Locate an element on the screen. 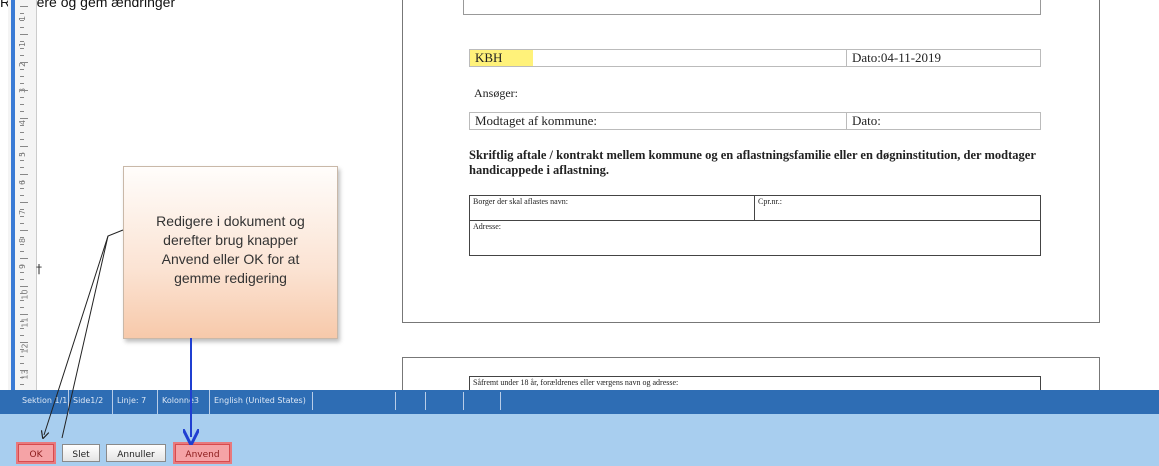  previous-box-bottom is located at coordinates (752, 7).